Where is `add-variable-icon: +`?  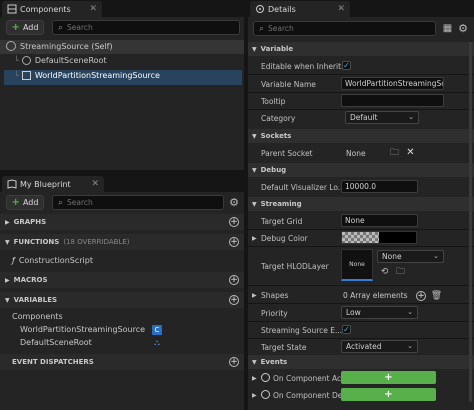
add-variable-icon: + is located at coordinates (234, 300).